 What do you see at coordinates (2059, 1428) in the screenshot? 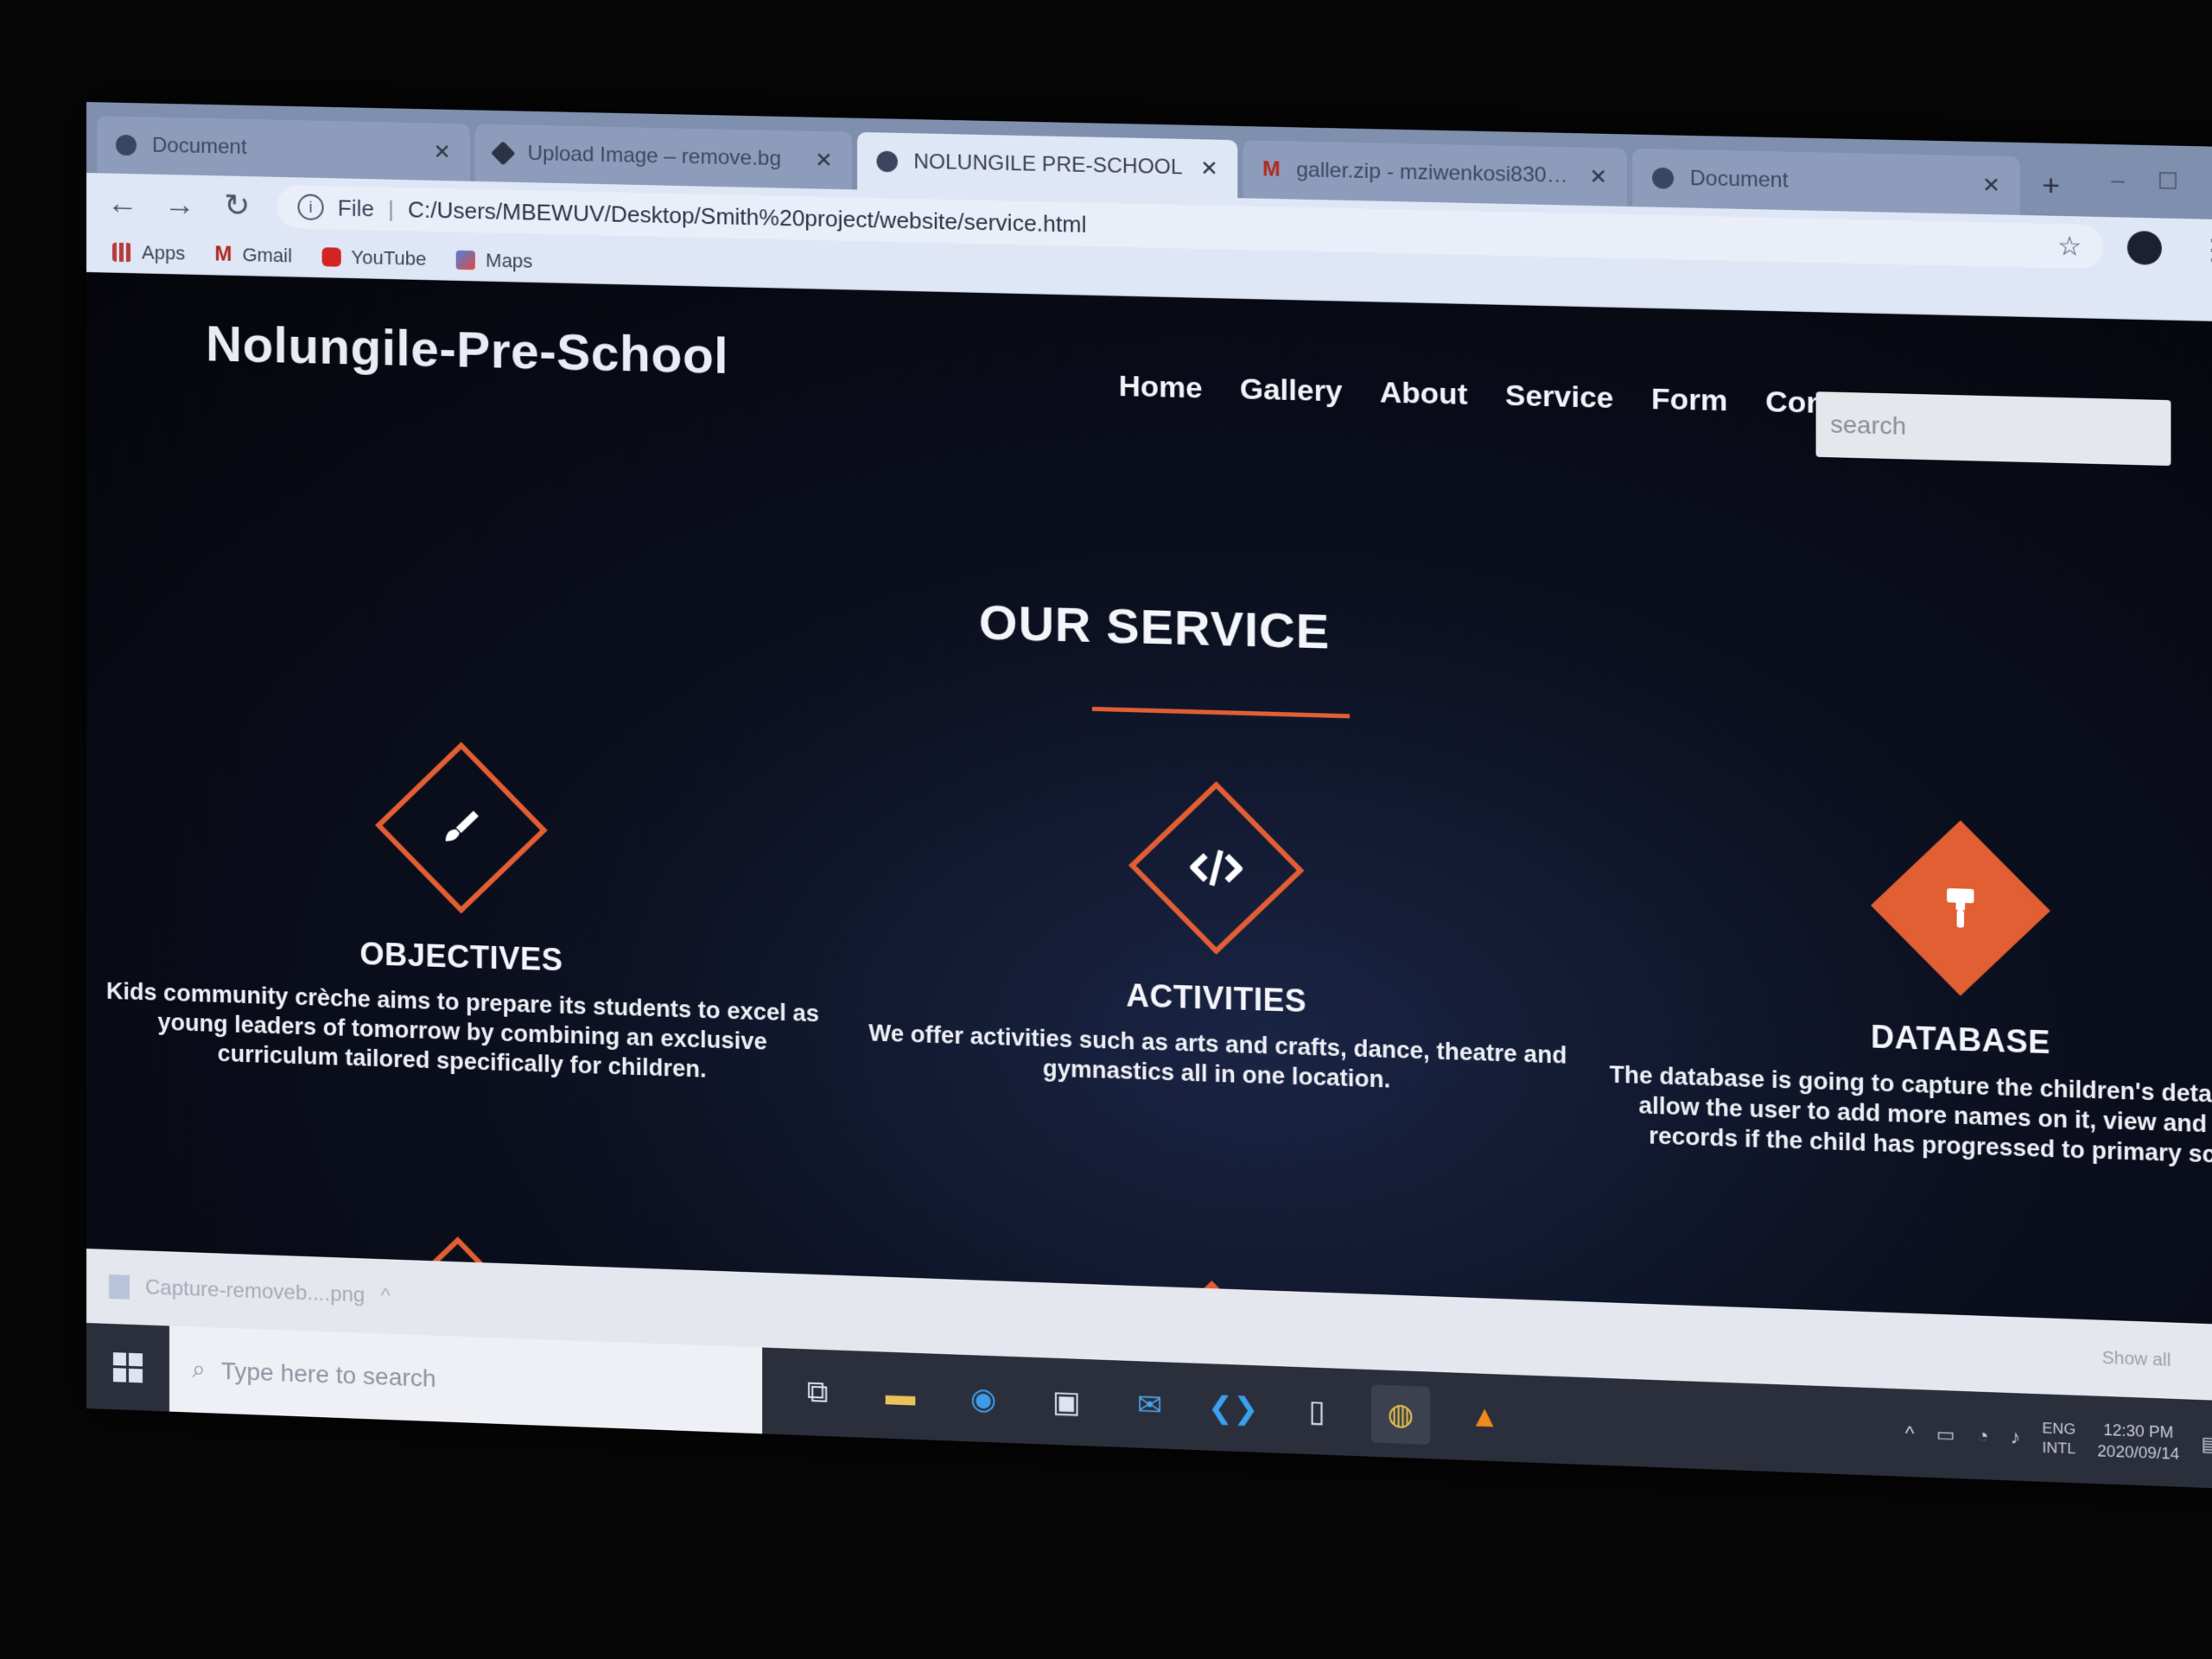
I see `language-code: ENG` at bounding box center [2059, 1428].